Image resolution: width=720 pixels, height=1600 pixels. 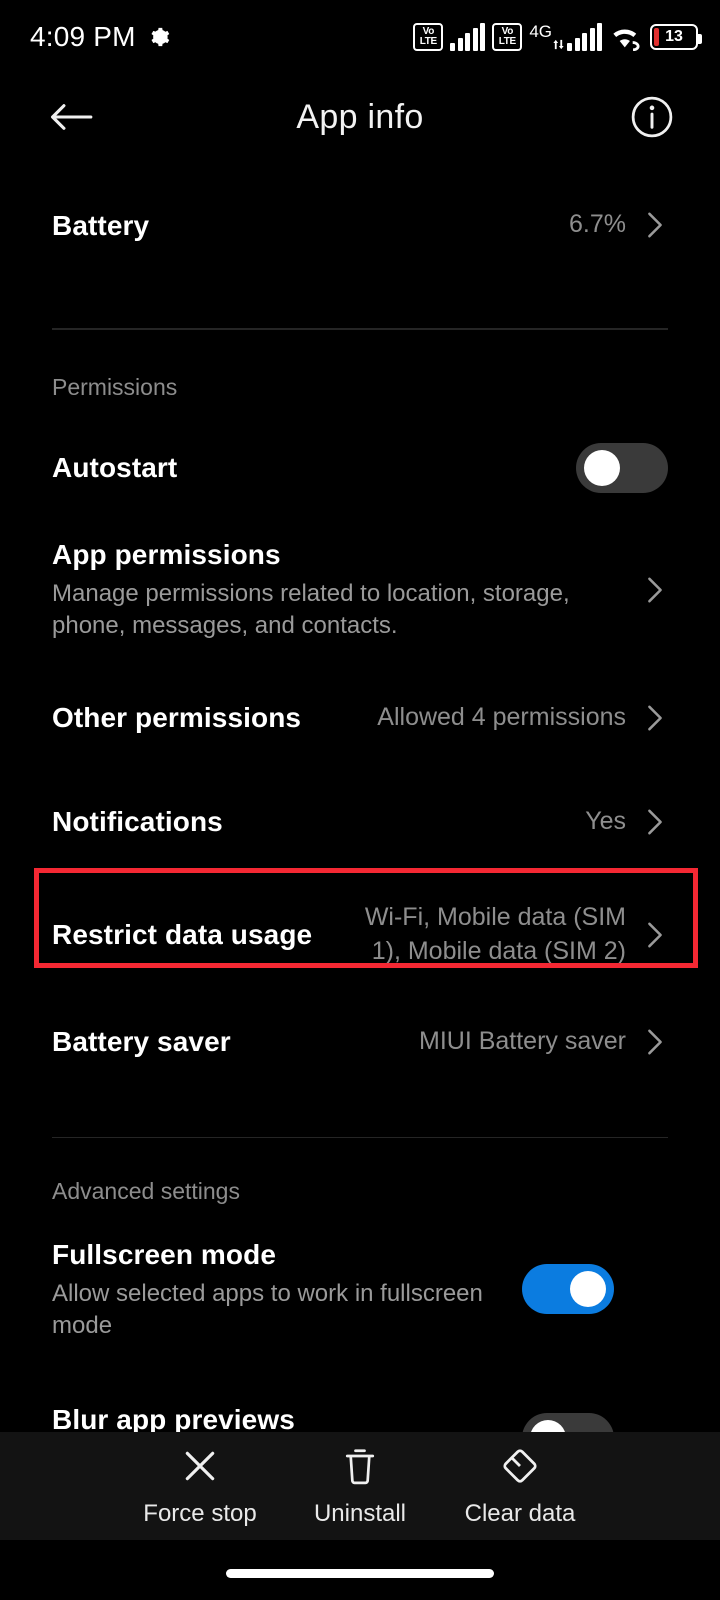 I want to click on network-type-label: 4G, so click(x=540, y=31).